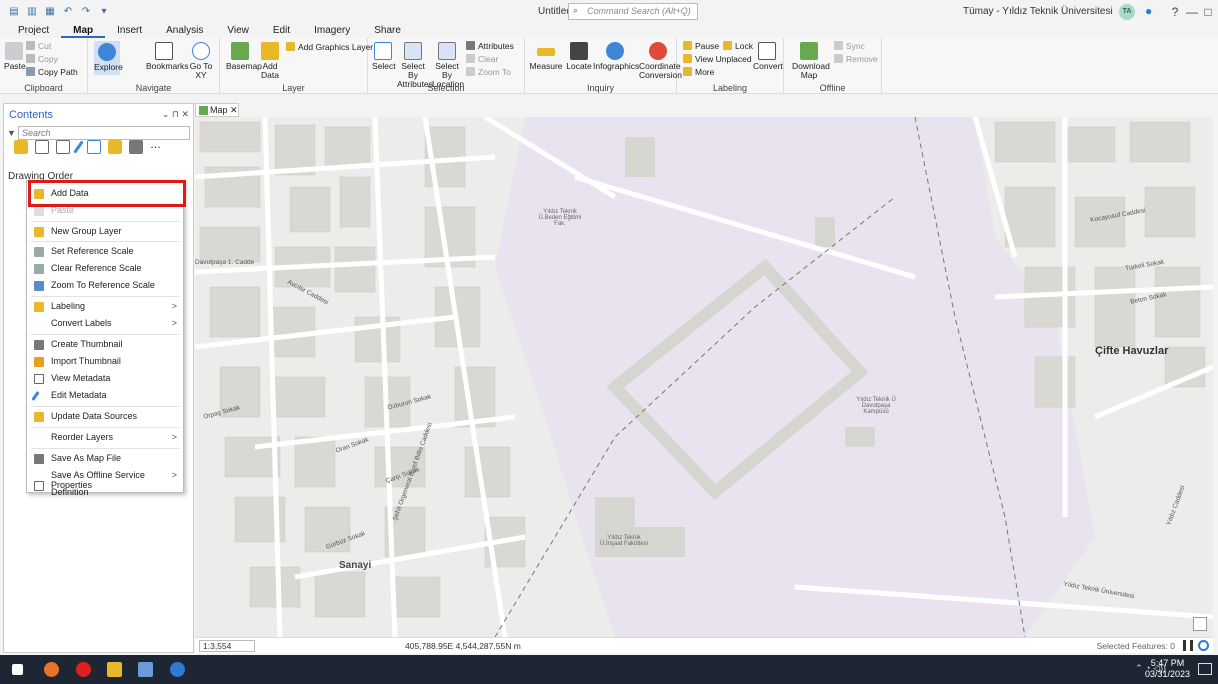 The image size is (1218, 684). Describe the element at coordinates (332, 31) in the screenshot. I see `tab-imagery: Imagery` at that location.